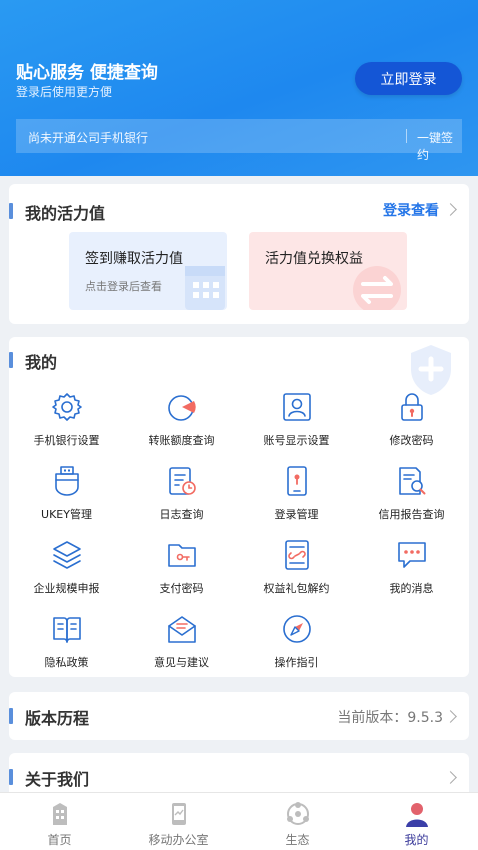 This screenshot has width=478, height=850. I want to click on enterprise-scale-declaration: 企业规模申报, so click(66, 572).